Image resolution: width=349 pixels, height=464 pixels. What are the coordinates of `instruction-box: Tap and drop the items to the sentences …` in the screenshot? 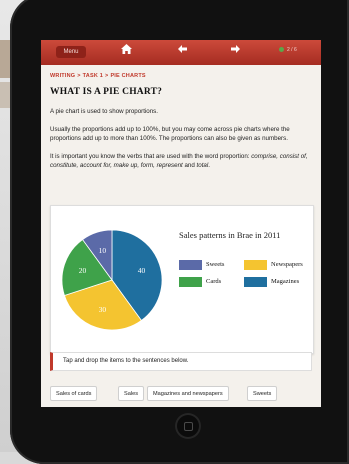 It's located at (181, 361).